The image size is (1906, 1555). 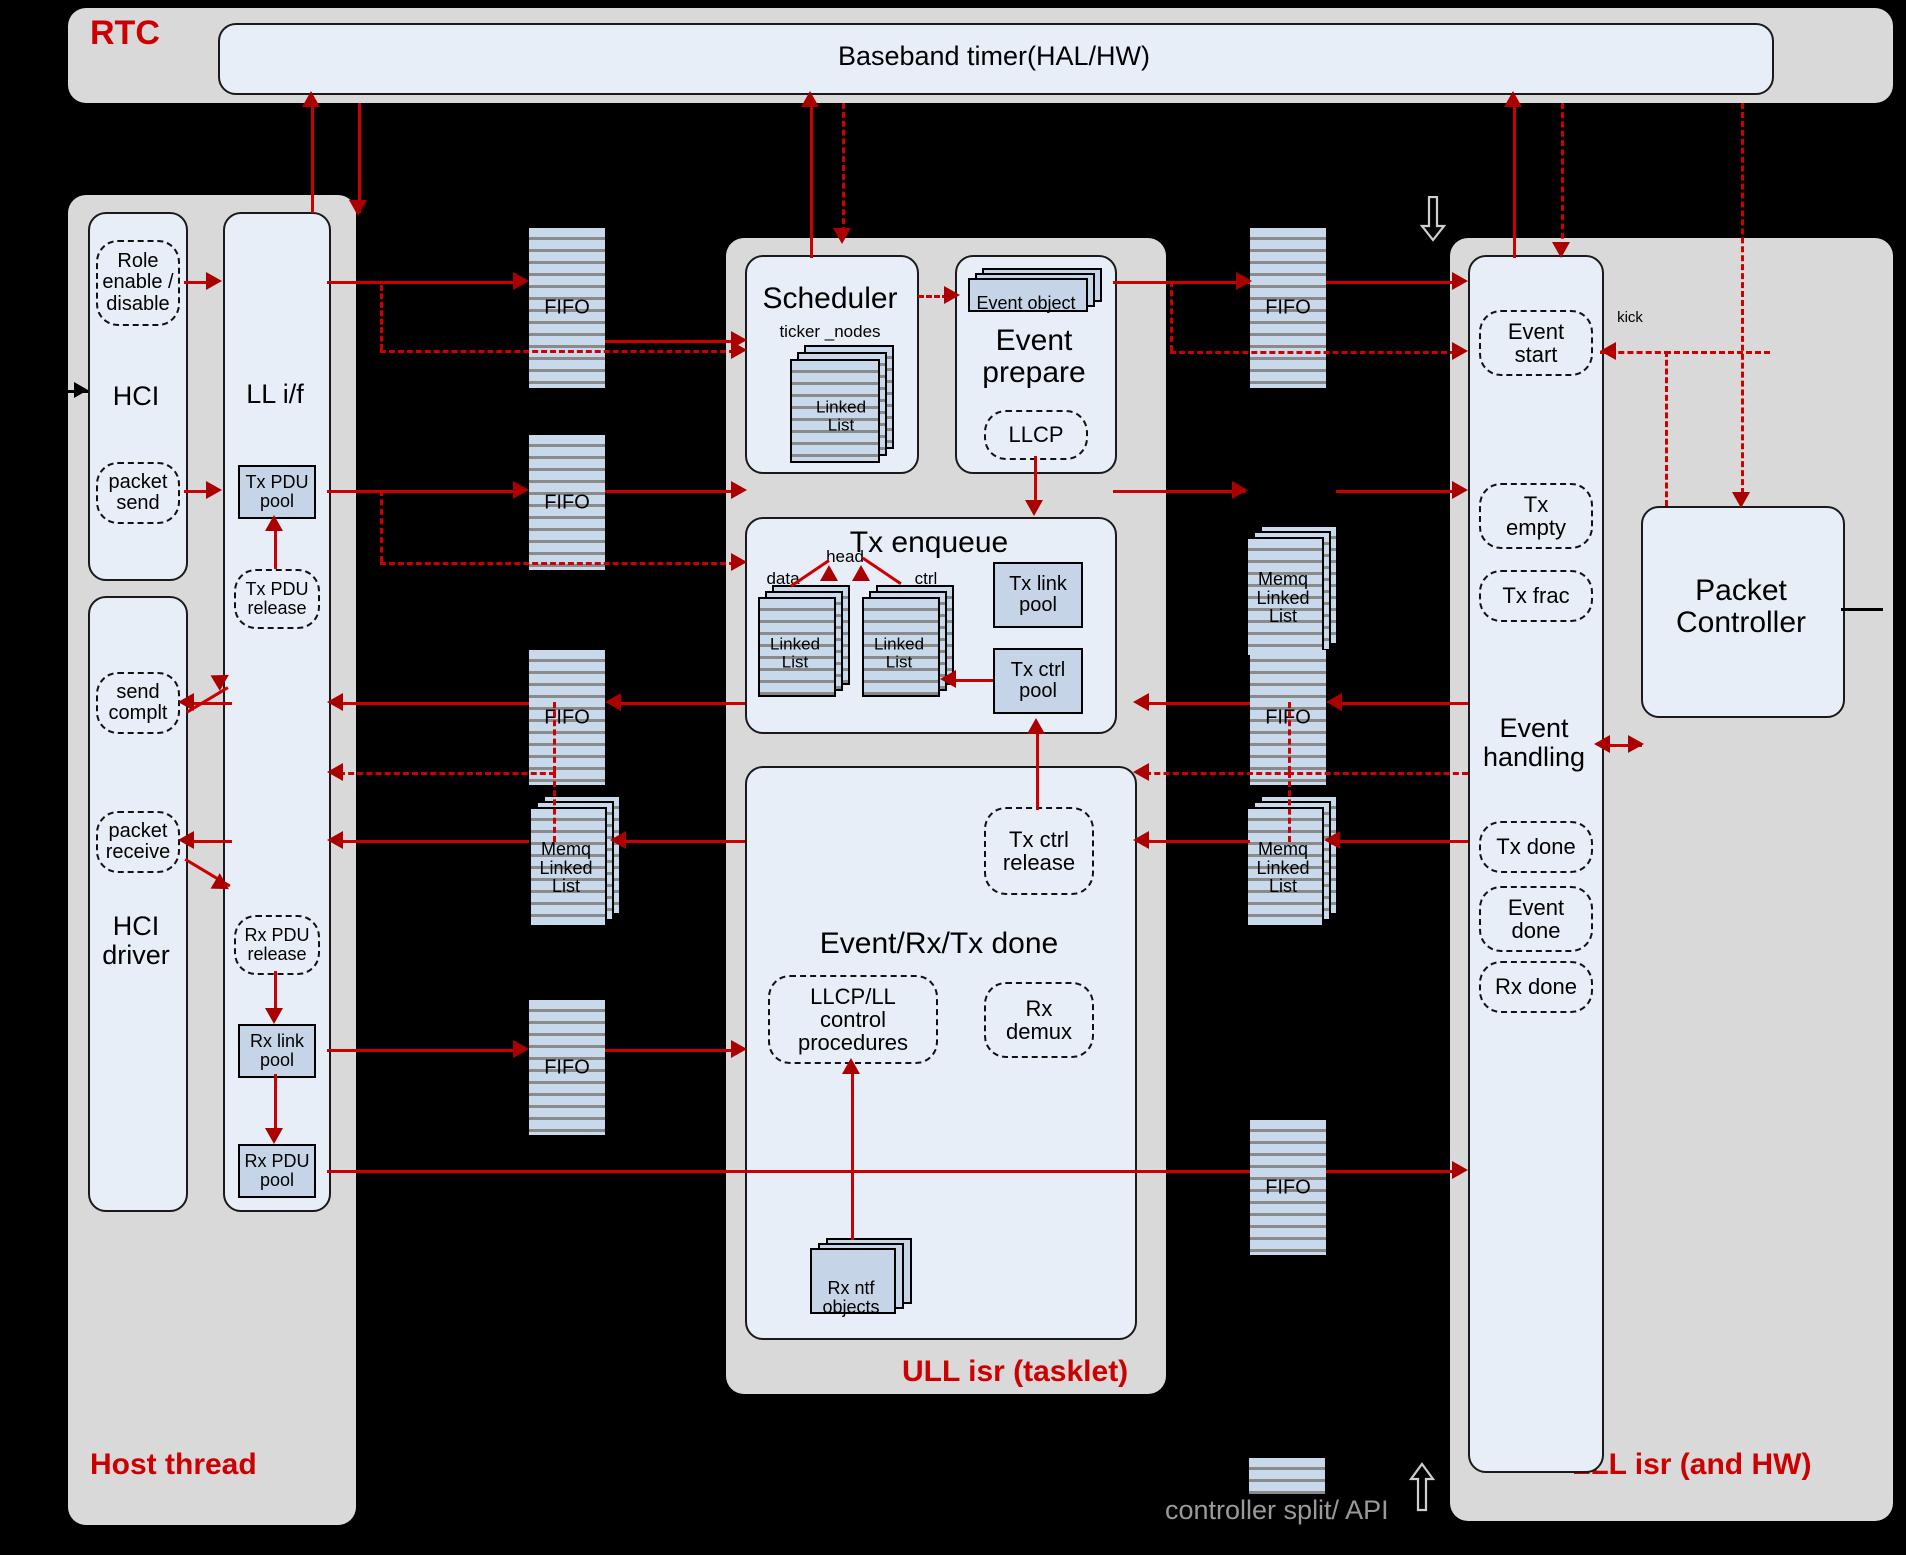 What do you see at coordinates (972, 680) in the screenshot?
I see `conn-txctrlpool-to-list` at bounding box center [972, 680].